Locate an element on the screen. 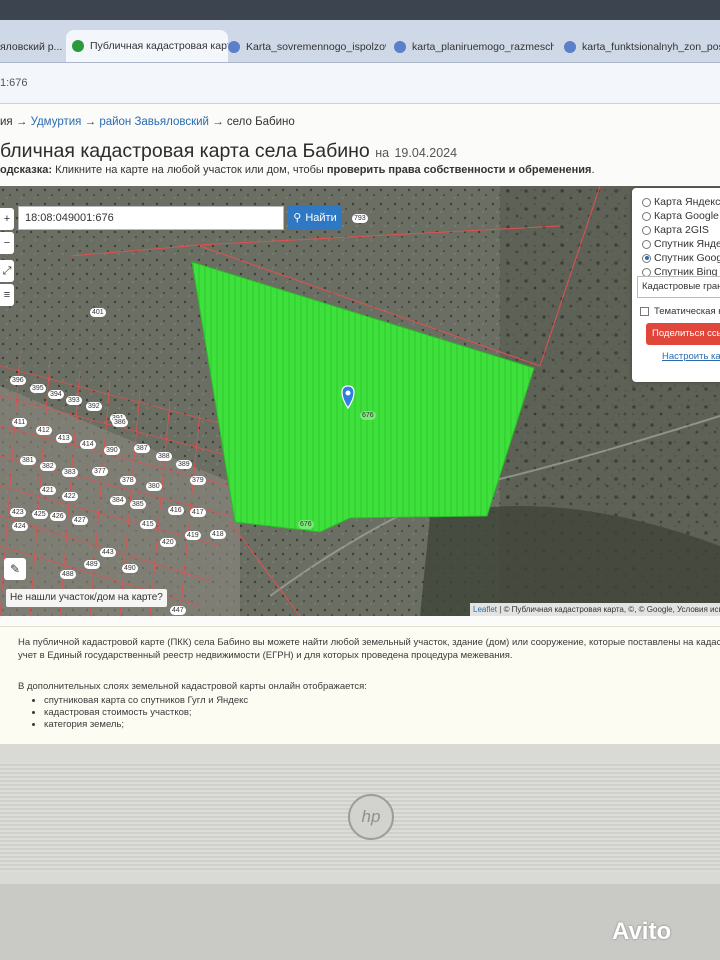 The image size is (720, 960). address-bar: 1:676 is located at coordinates (360, 83).